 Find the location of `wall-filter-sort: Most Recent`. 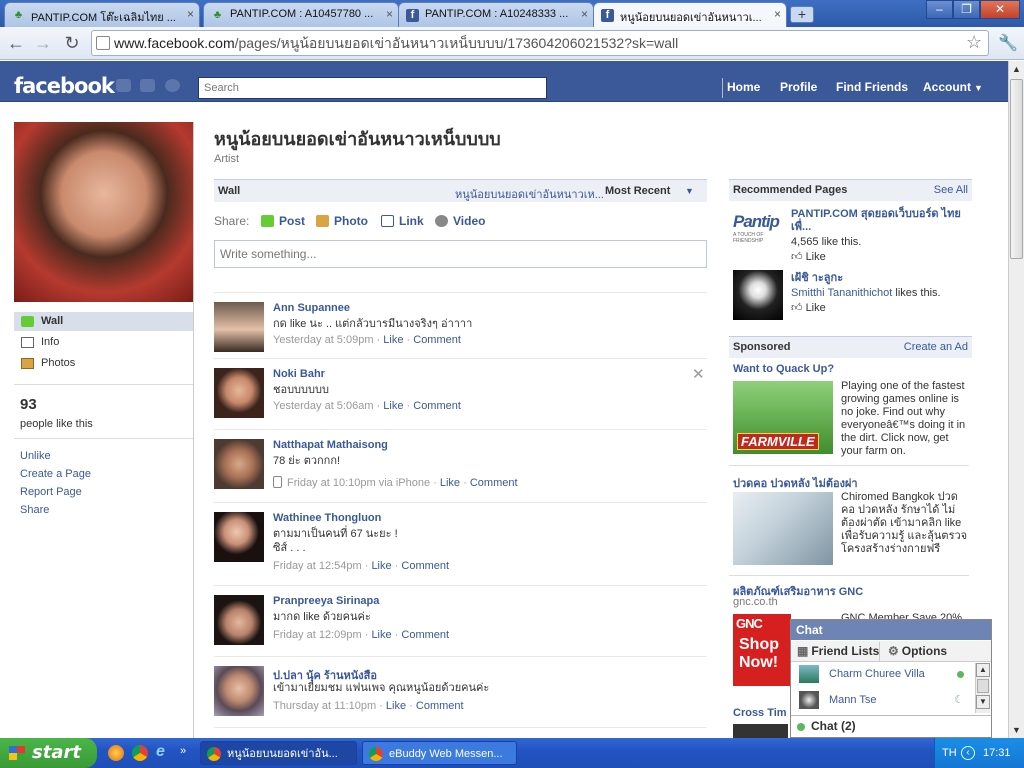

wall-filter-sort: Most Recent is located at coordinates (637, 191).